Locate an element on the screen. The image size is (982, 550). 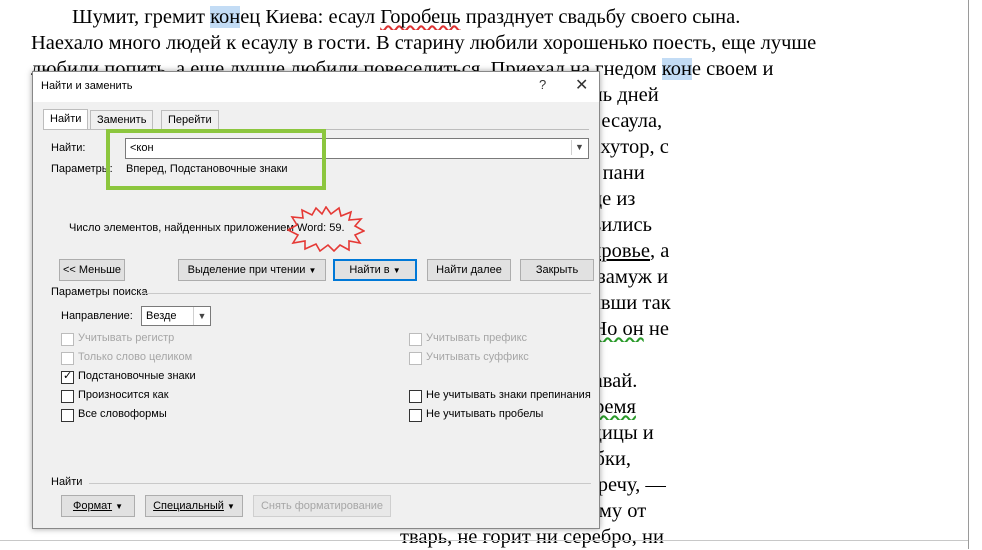
format-button-label: Формат is located at coordinates (92, 506).